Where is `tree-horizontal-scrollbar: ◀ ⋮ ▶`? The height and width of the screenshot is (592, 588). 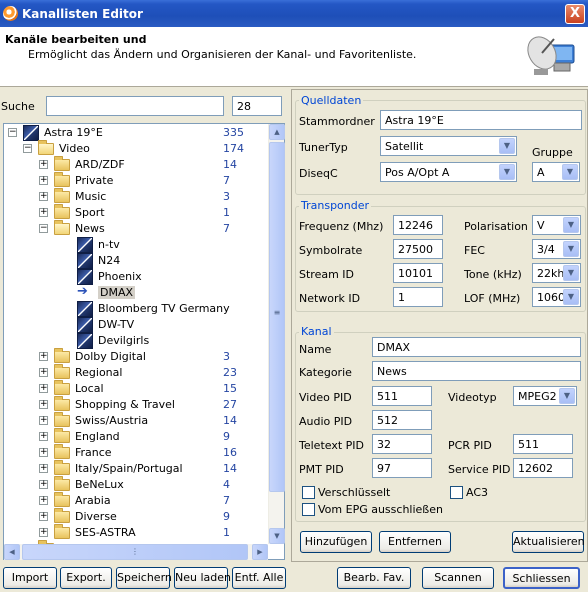 tree-horizontal-scrollbar: ◀ ⋮ ▶ is located at coordinates (136, 552).